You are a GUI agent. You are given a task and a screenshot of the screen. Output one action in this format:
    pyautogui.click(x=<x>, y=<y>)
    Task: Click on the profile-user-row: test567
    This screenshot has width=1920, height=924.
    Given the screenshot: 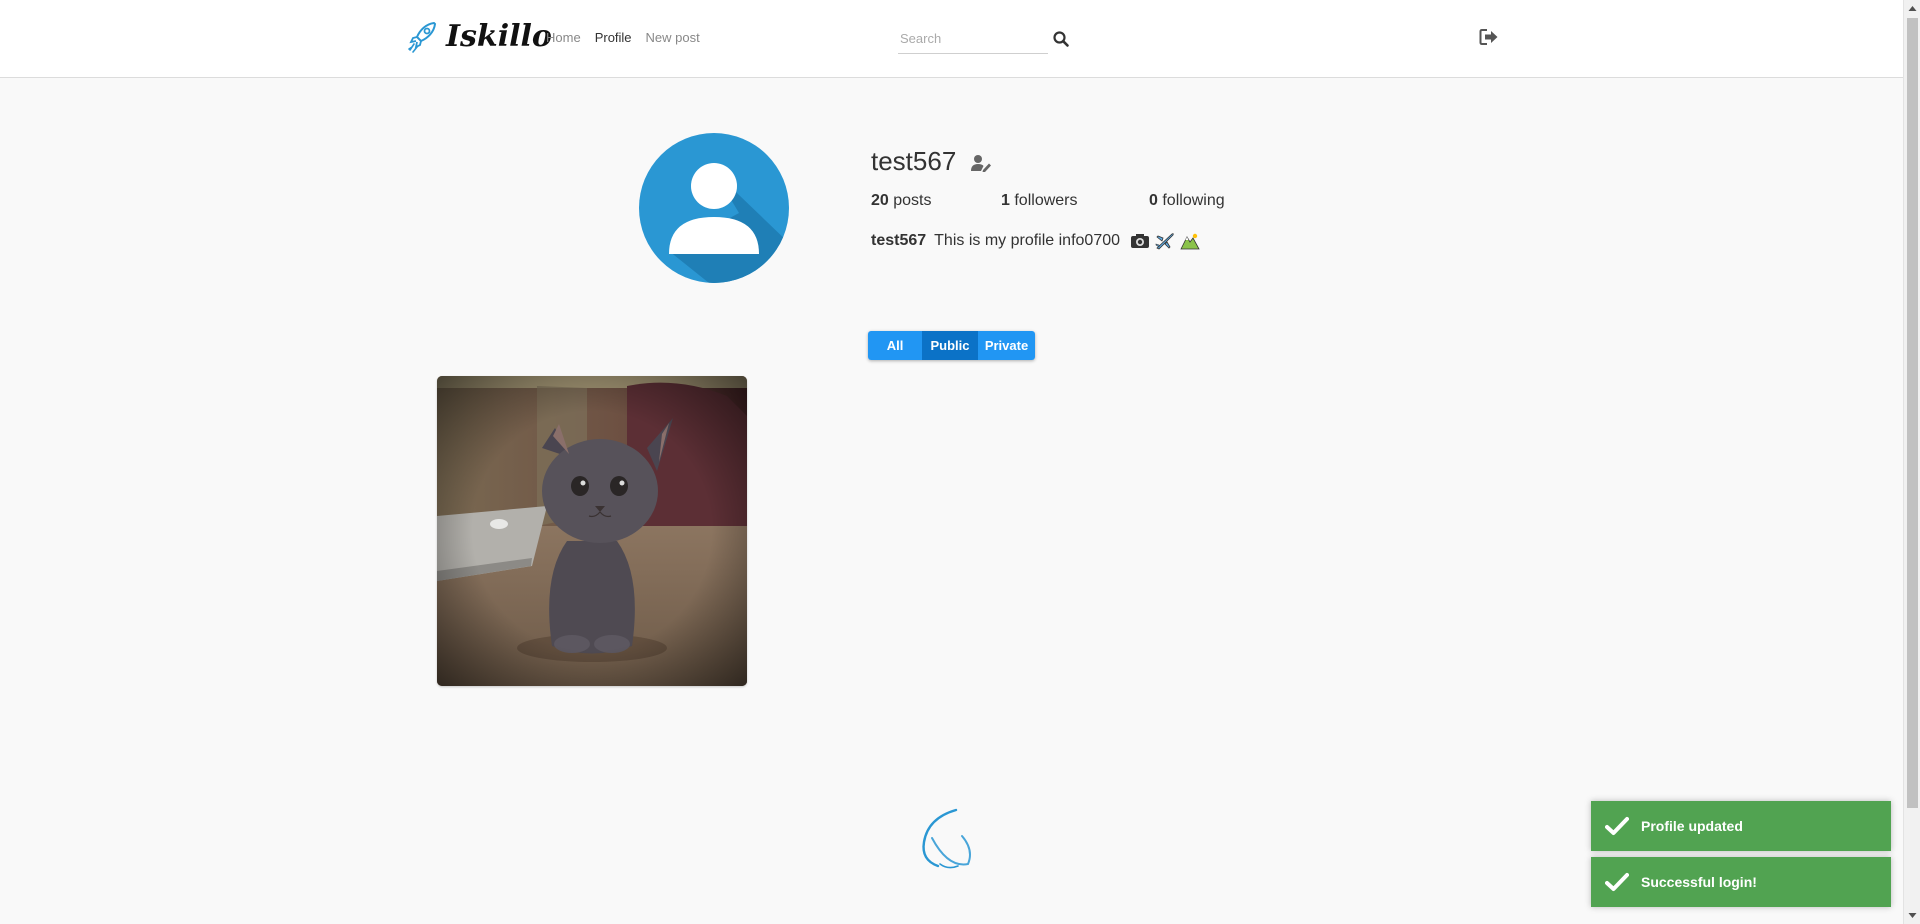 What is the action you would take?
    pyautogui.click(x=931, y=161)
    